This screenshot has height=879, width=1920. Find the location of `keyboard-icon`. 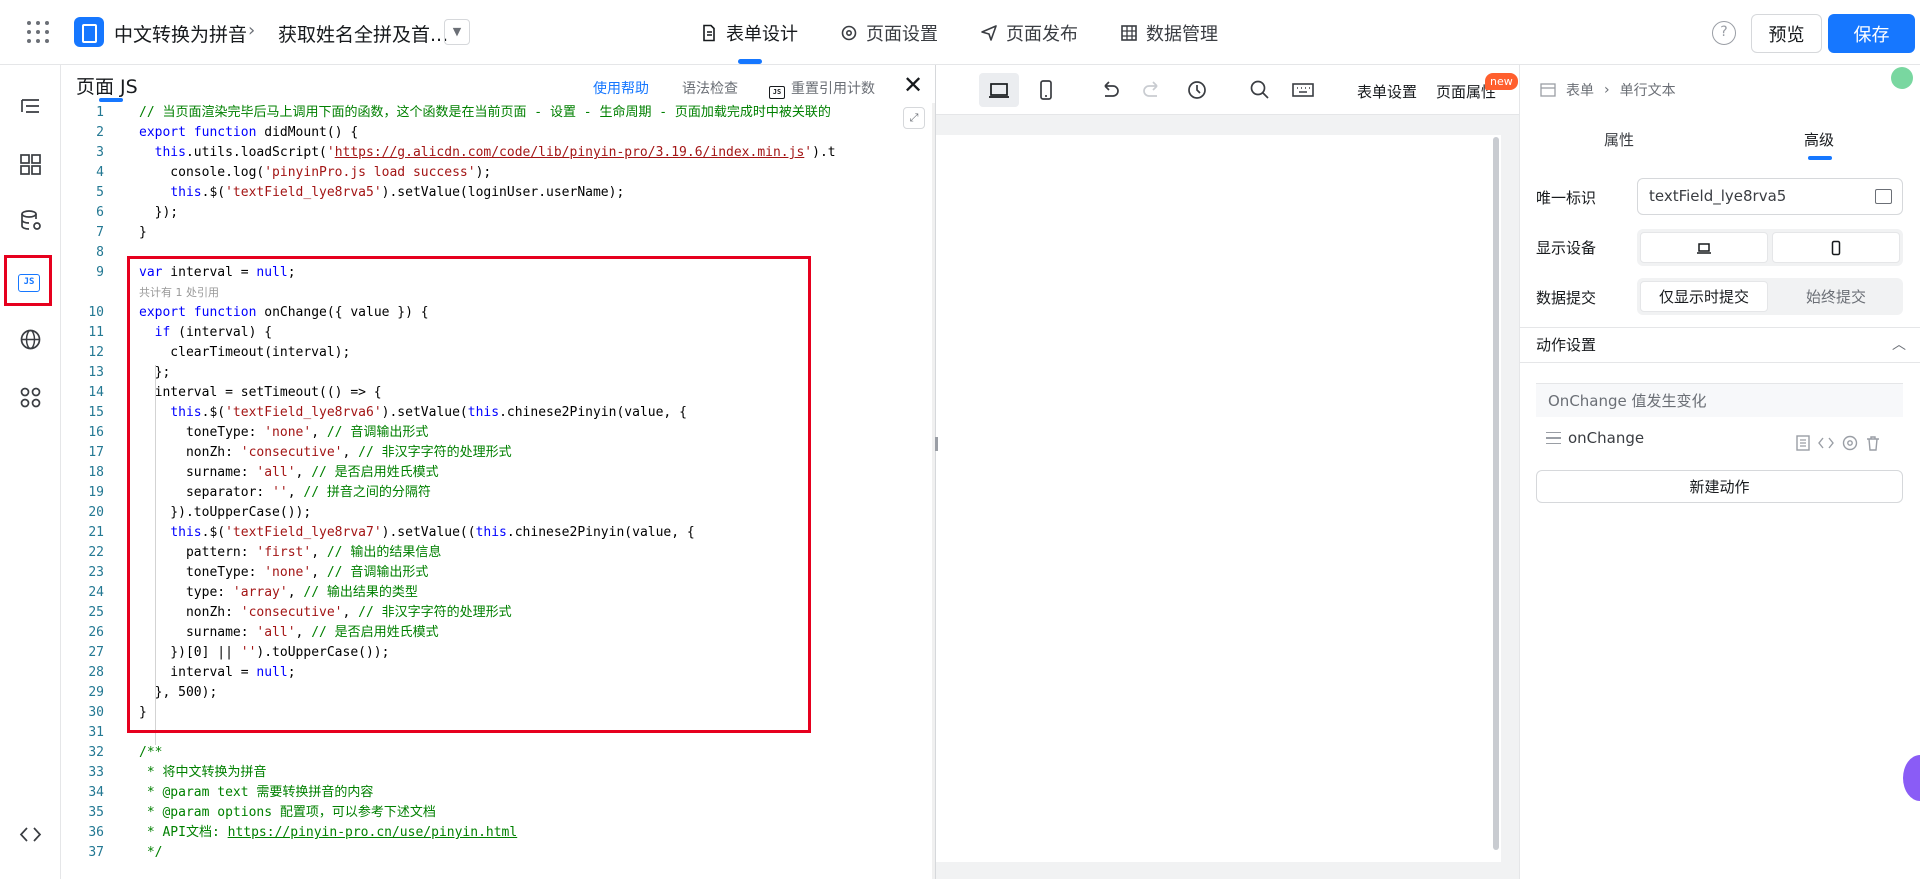

keyboard-icon is located at coordinates (1303, 90).